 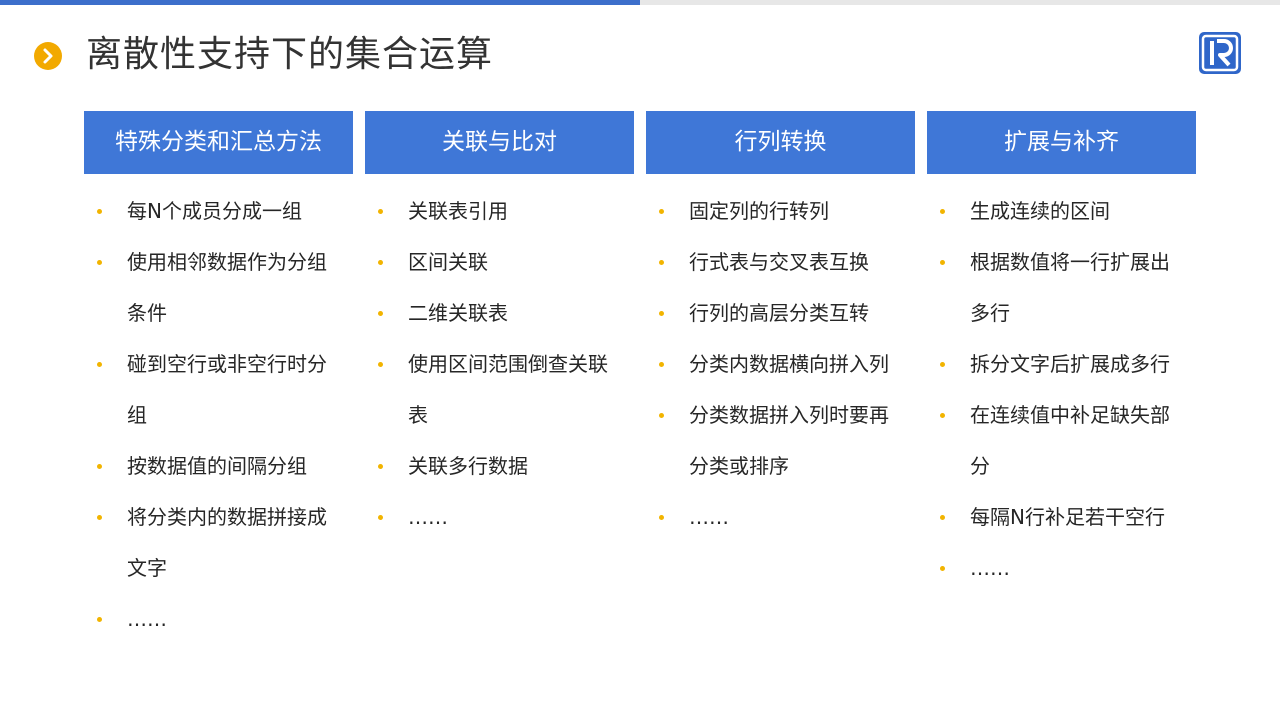 I want to click on list-item: 生成连续的区间, so click(x=1061, y=211).